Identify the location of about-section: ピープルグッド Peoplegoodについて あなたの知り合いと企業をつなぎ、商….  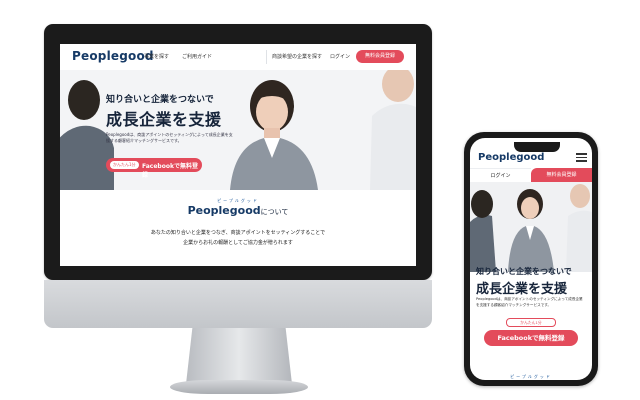
(238, 228).